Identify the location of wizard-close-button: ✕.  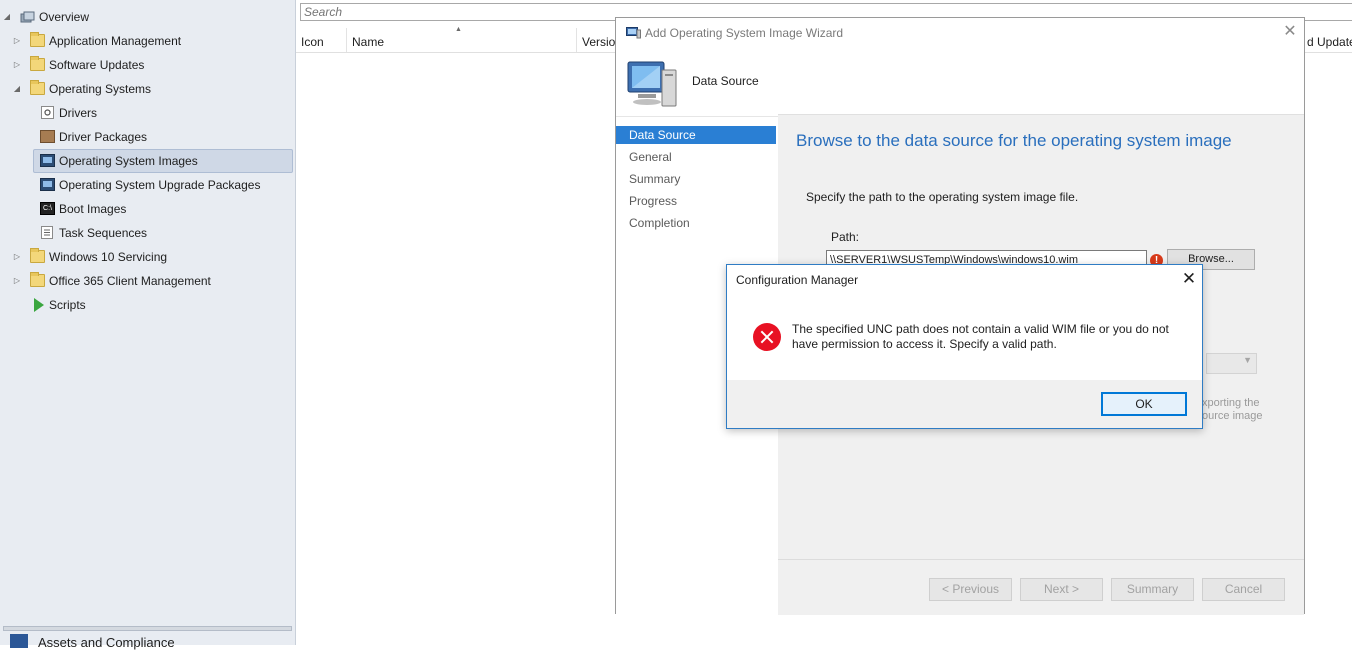
(1290, 32).